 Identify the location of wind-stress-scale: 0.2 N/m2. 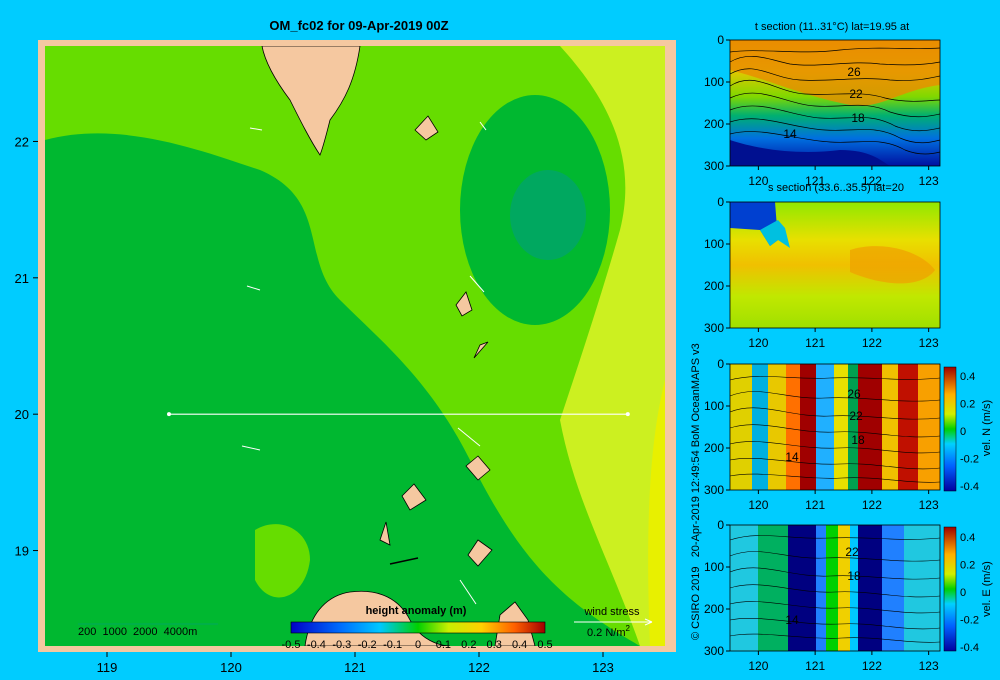
(609, 631).